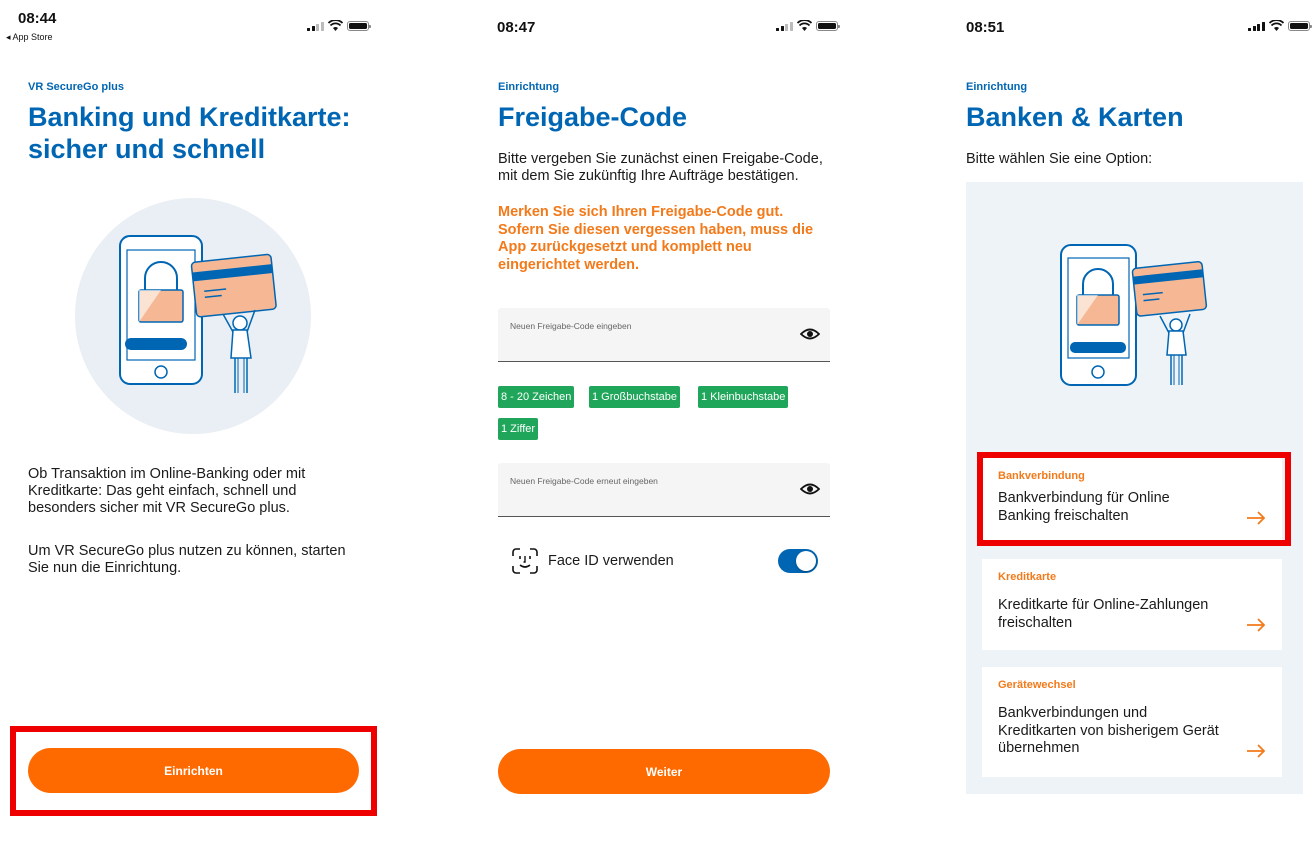 The height and width of the screenshot is (843, 1313). What do you see at coordinates (525, 561) in the screenshot?
I see `face-id-icon` at bounding box center [525, 561].